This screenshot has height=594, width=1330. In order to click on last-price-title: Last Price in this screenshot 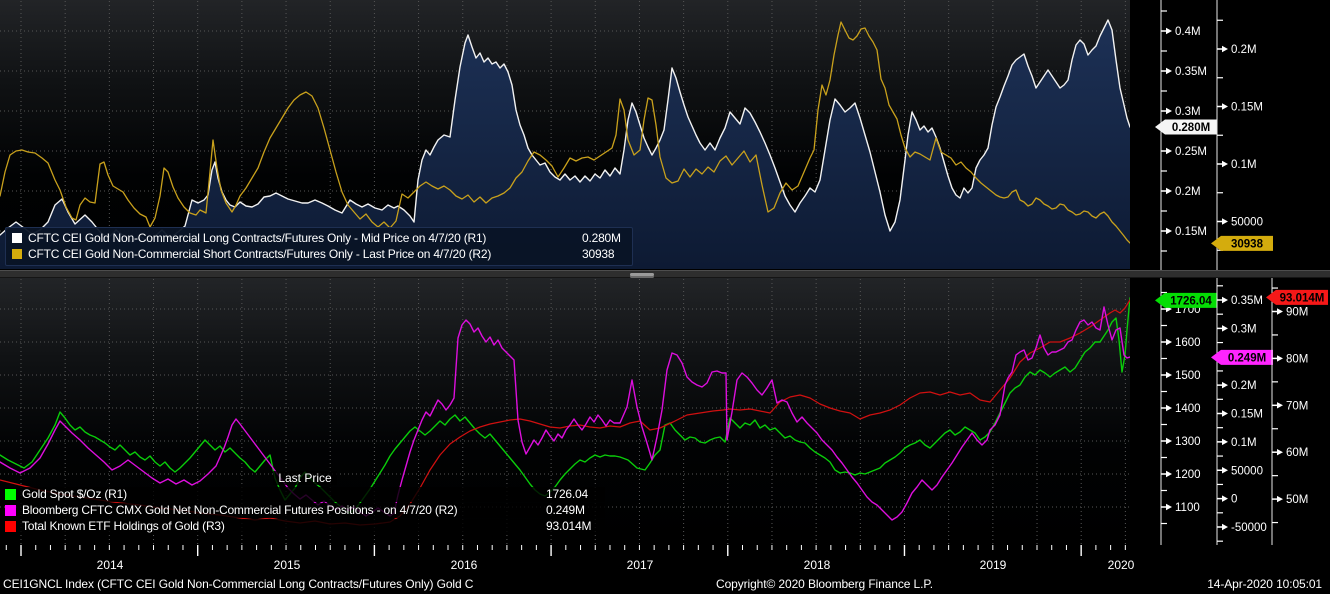, I will do `click(305, 478)`.